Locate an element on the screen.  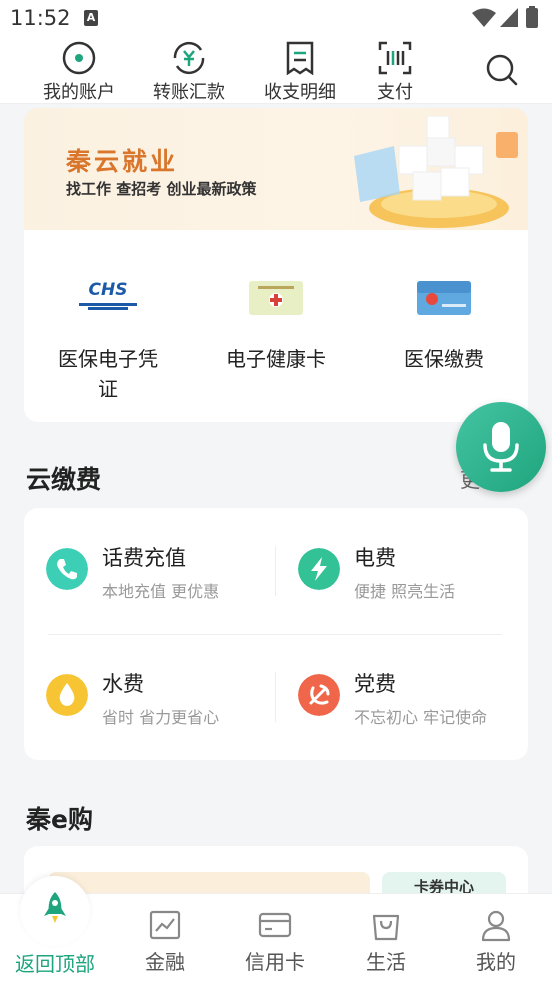
pay-item-desc: 本地充值 更优惠 is located at coordinates (161, 591).